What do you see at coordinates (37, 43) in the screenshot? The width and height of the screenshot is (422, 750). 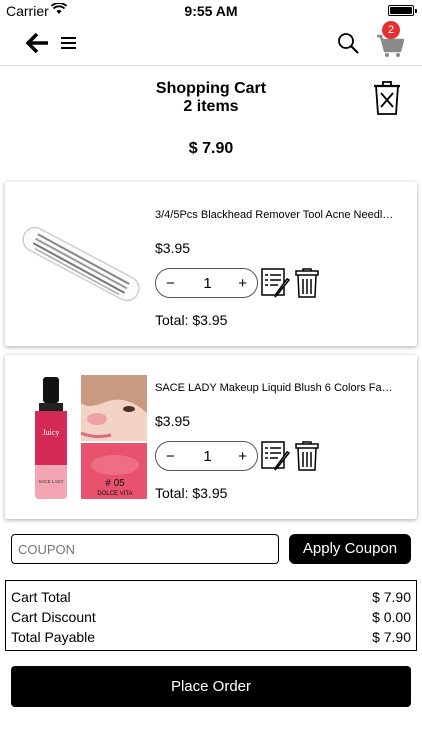 I see `back-arrow-icon` at bounding box center [37, 43].